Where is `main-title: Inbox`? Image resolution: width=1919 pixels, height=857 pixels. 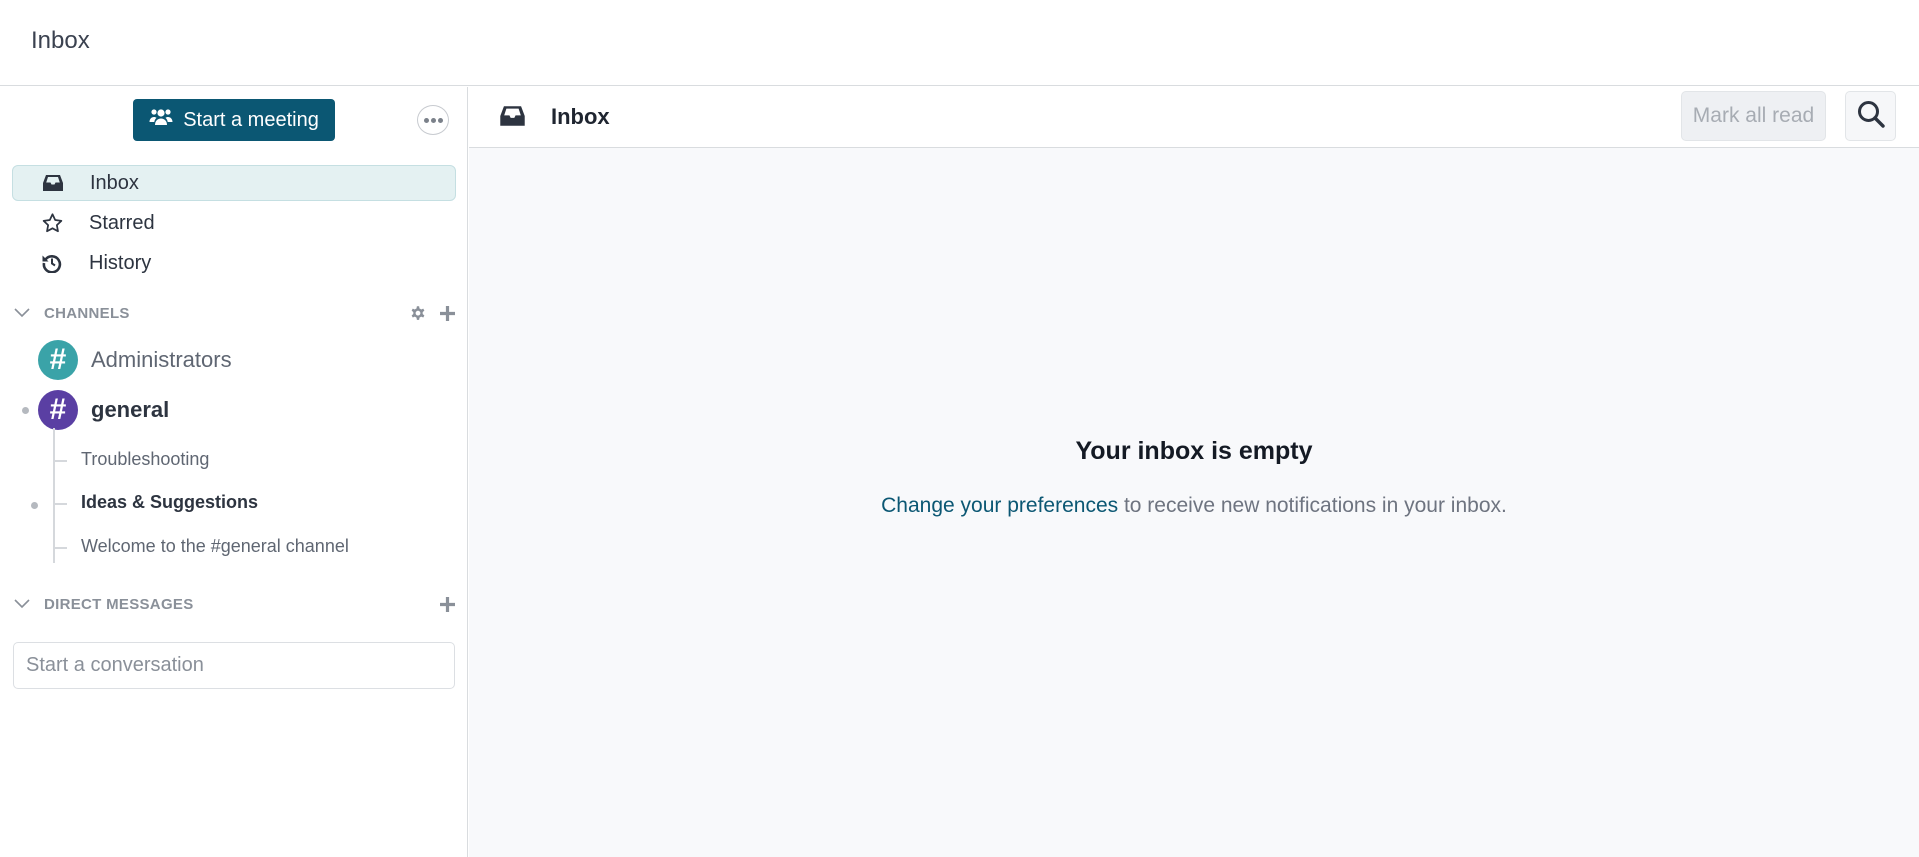 main-title: Inbox is located at coordinates (580, 116).